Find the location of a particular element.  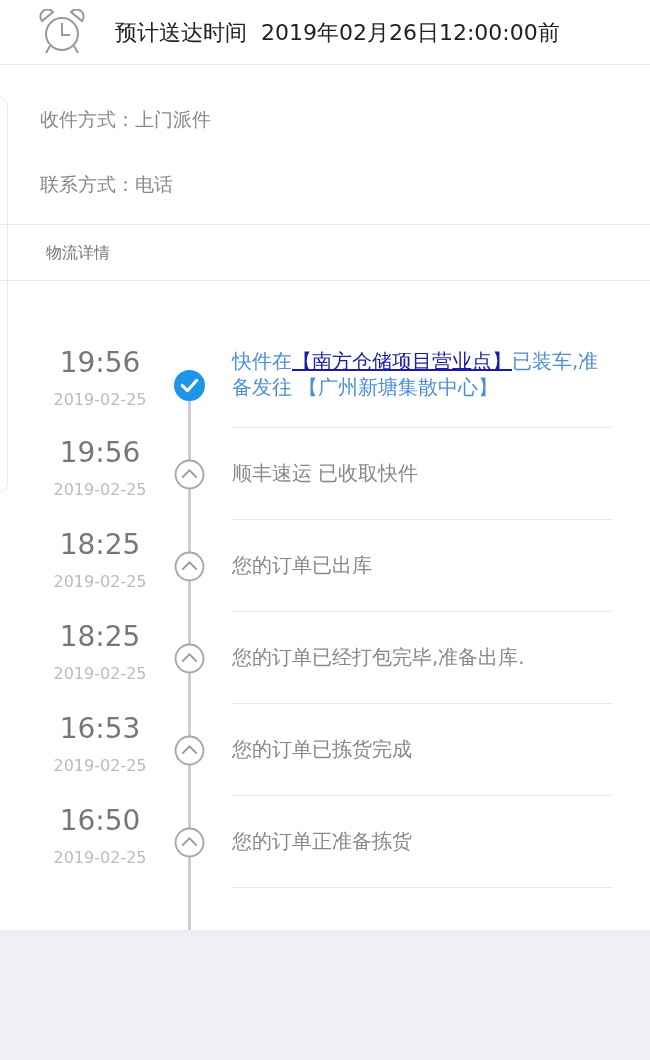

field-value: 上门派件 is located at coordinates (173, 120).